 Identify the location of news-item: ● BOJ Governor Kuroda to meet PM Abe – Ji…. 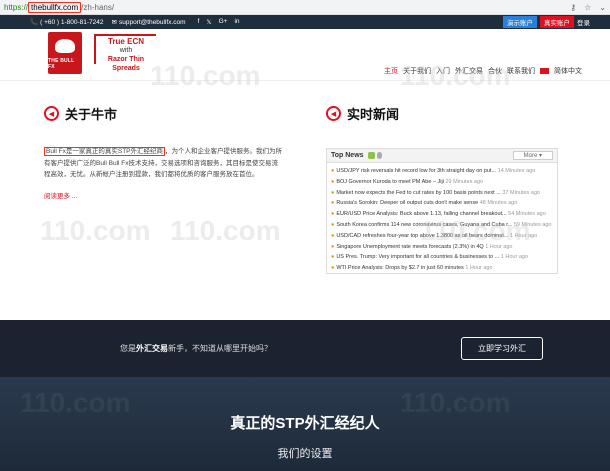
(442, 182).